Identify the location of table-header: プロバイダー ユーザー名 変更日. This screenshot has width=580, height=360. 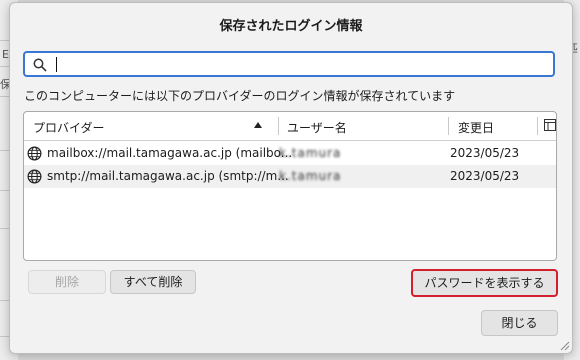
(290, 126).